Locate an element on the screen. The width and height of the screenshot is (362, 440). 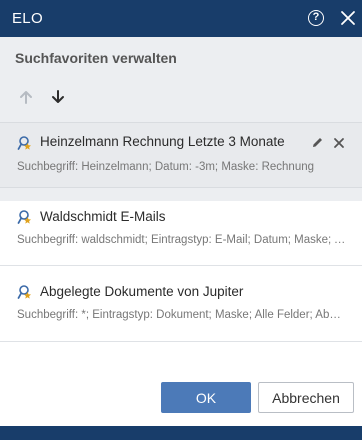
help-icon: ? is located at coordinates (316, 18).